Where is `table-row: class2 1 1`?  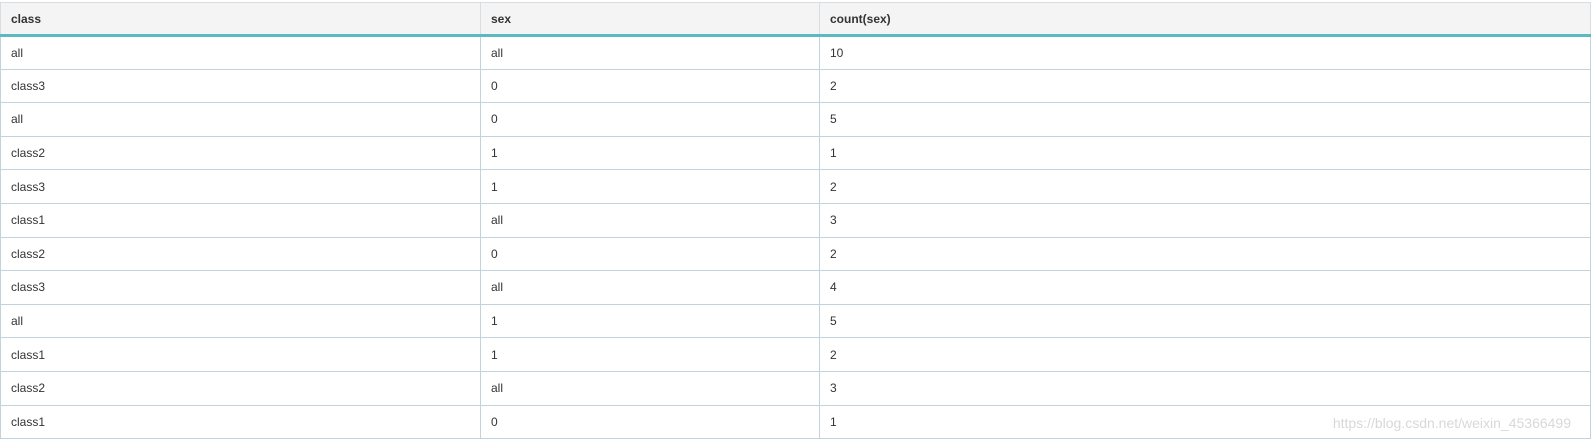 table-row: class2 1 1 is located at coordinates (795, 153).